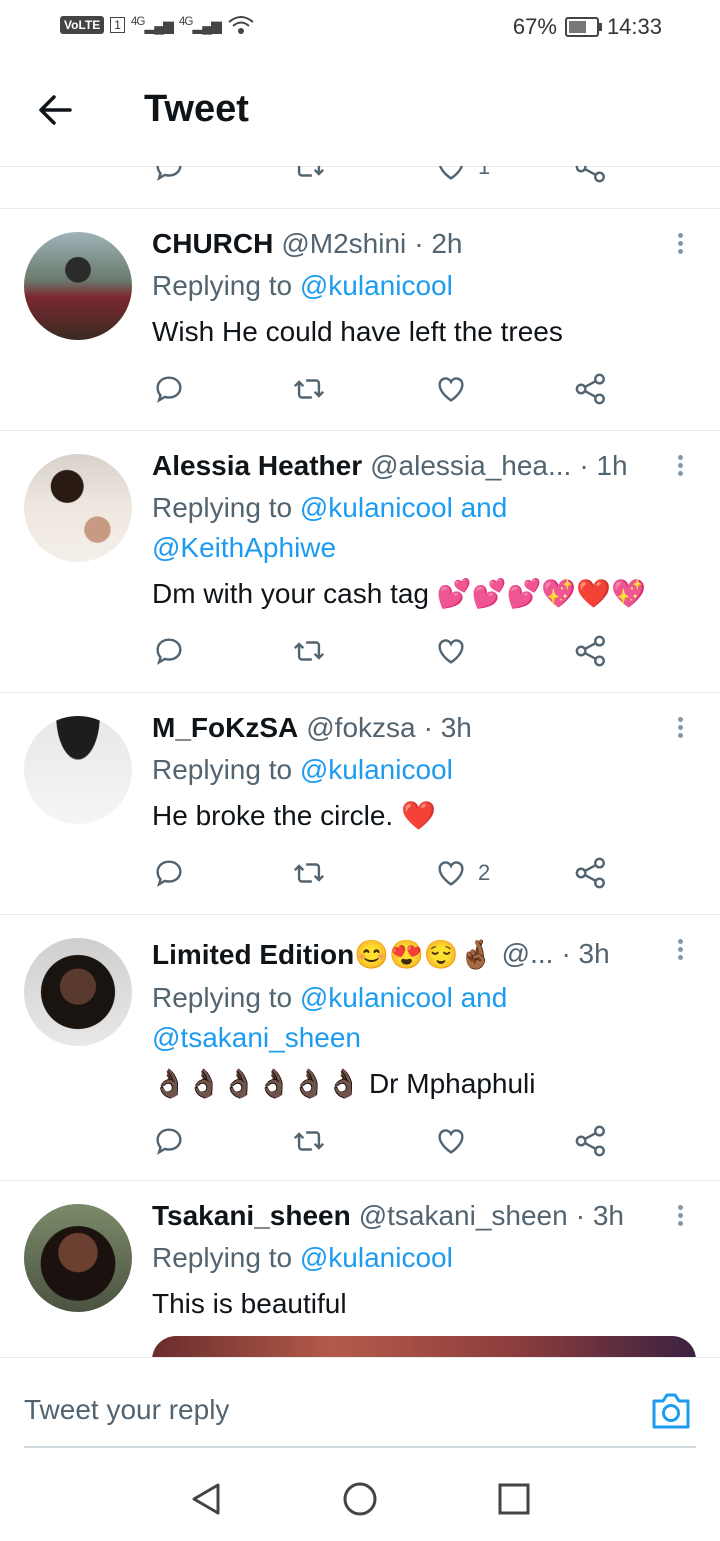  Describe the element at coordinates (257, 466) in the screenshot. I see `display-name: Alessia Heather` at that location.